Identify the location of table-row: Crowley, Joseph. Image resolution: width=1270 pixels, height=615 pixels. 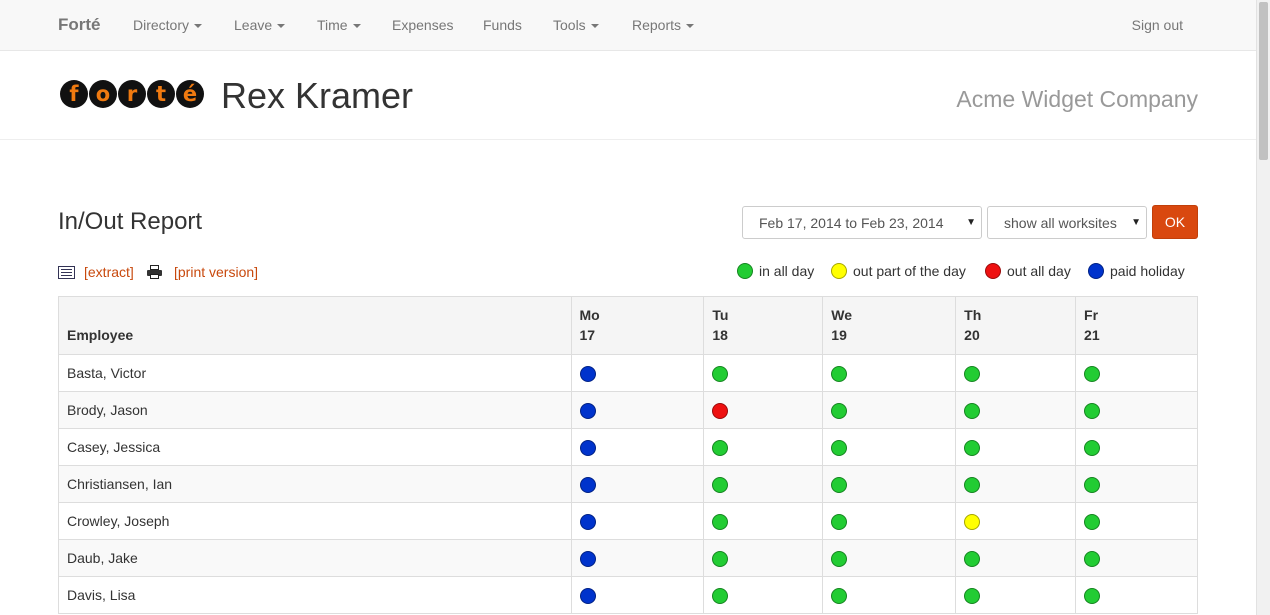
(628, 521).